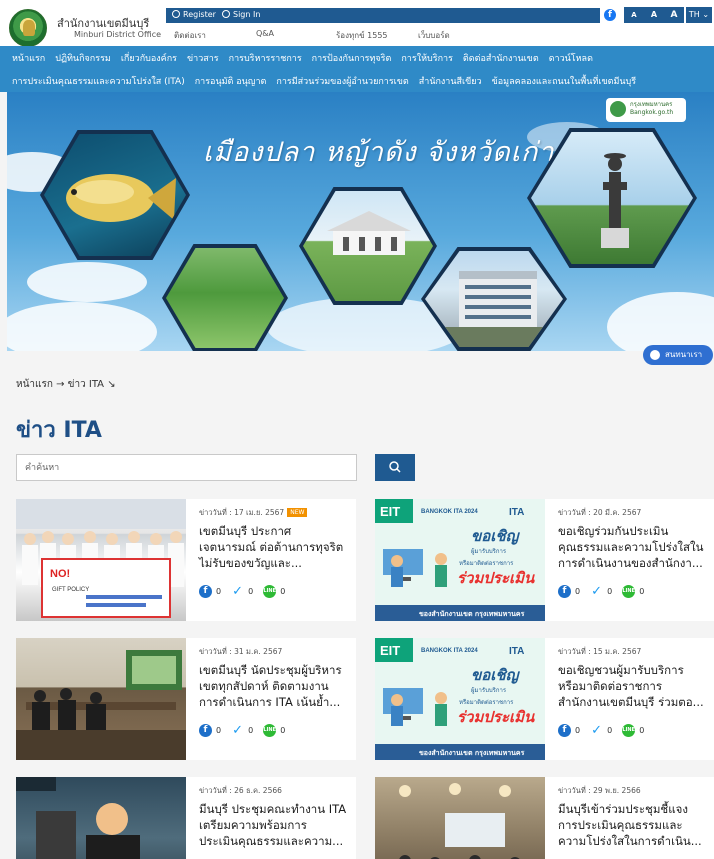 This screenshot has height=859, width=714. What do you see at coordinates (117, 34) in the screenshot?
I see `org-name-english: Minburi District Office` at bounding box center [117, 34].